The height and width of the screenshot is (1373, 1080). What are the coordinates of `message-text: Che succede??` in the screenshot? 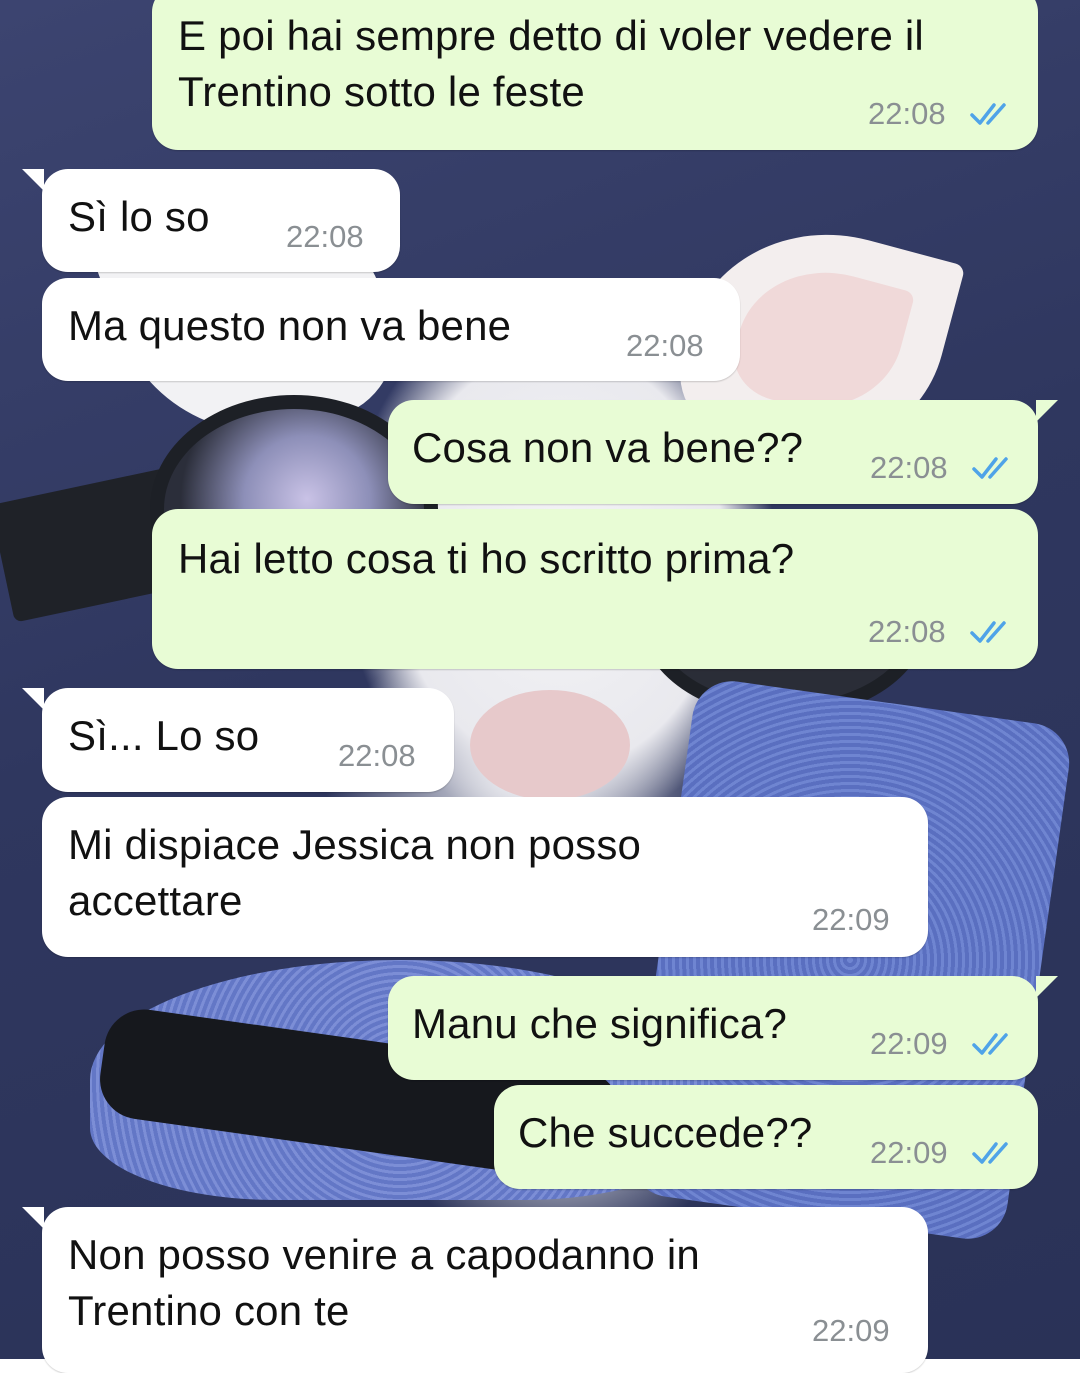 It's located at (665, 1132).